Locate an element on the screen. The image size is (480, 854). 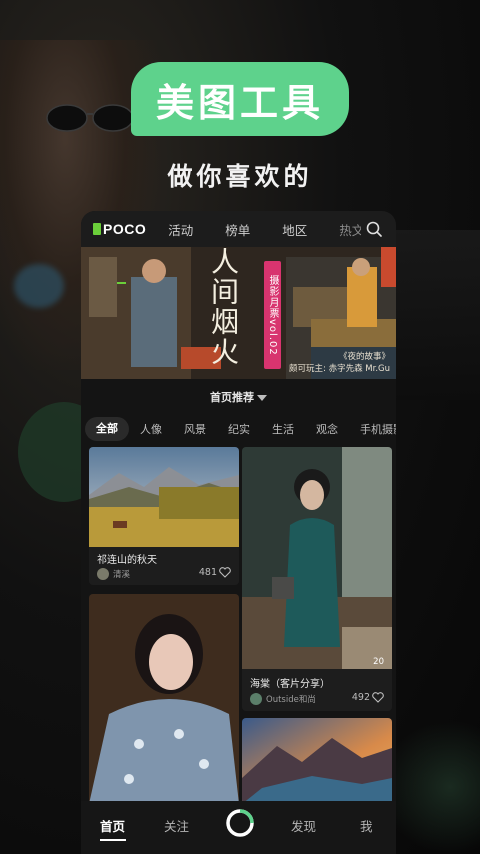
feed-card-qipao: 20 海棠（客片分享） Outside和尚 492 is located at coordinates (317, 579).